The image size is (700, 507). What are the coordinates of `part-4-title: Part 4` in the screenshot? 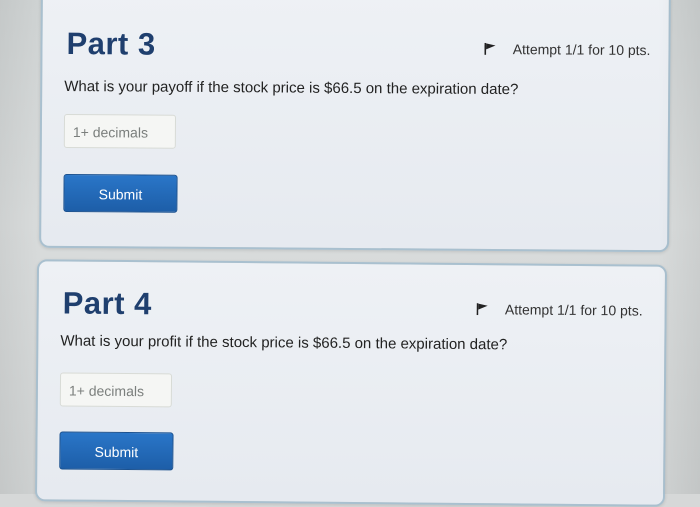 It's located at (107, 303).